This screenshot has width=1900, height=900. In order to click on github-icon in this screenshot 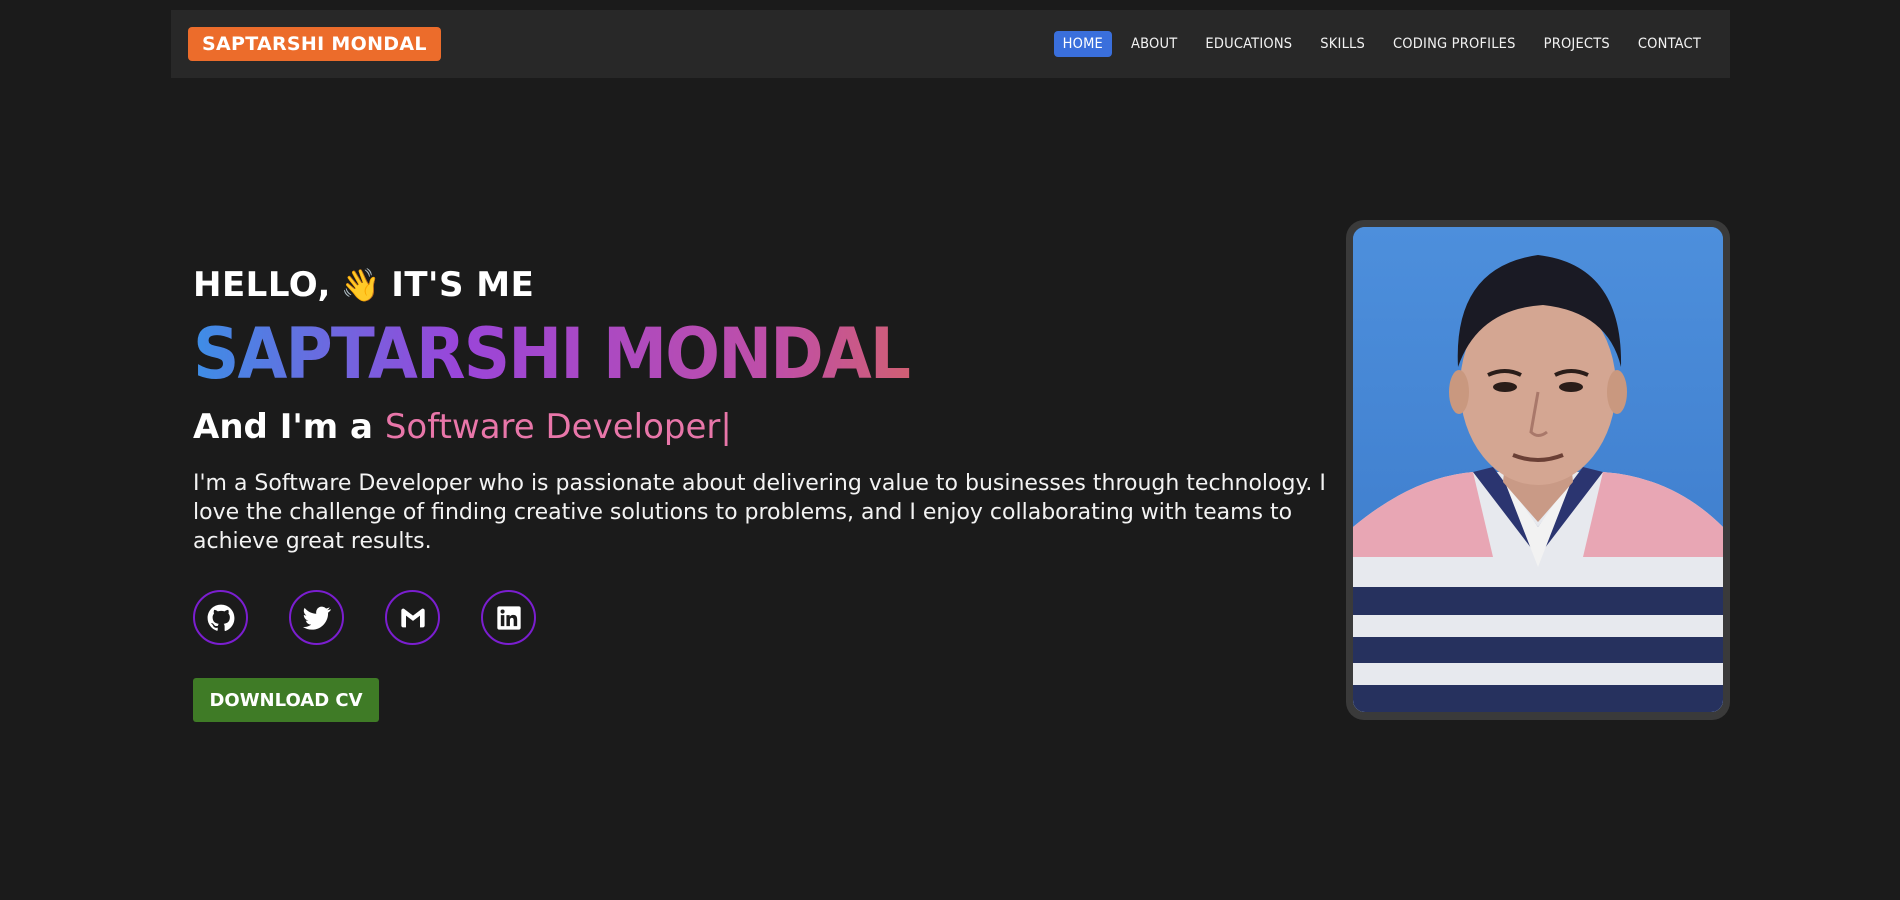, I will do `click(220, 617)`.